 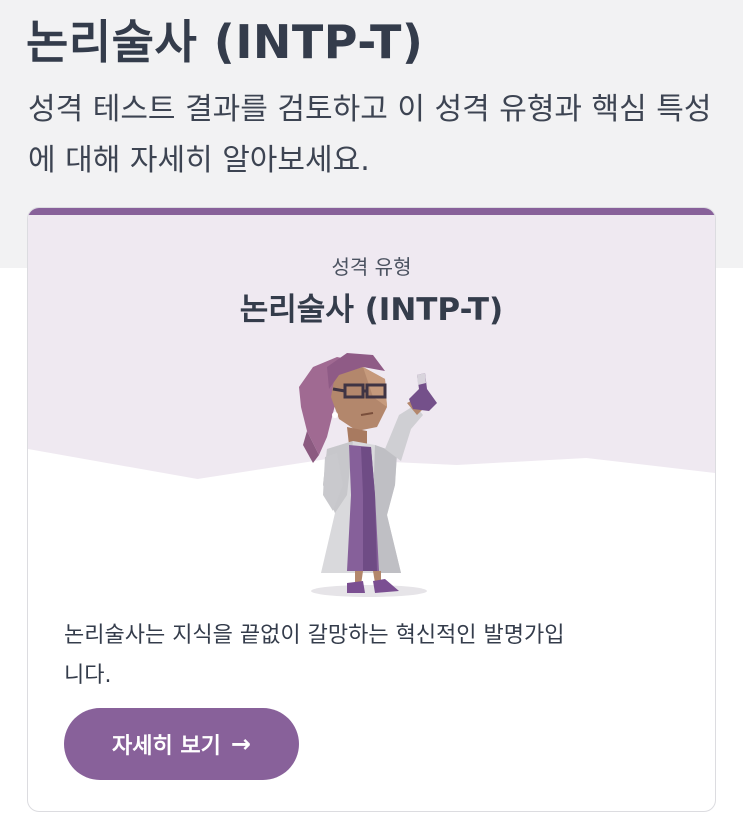 I want to click on card-accent-stripe, so click(x=371, y=211).